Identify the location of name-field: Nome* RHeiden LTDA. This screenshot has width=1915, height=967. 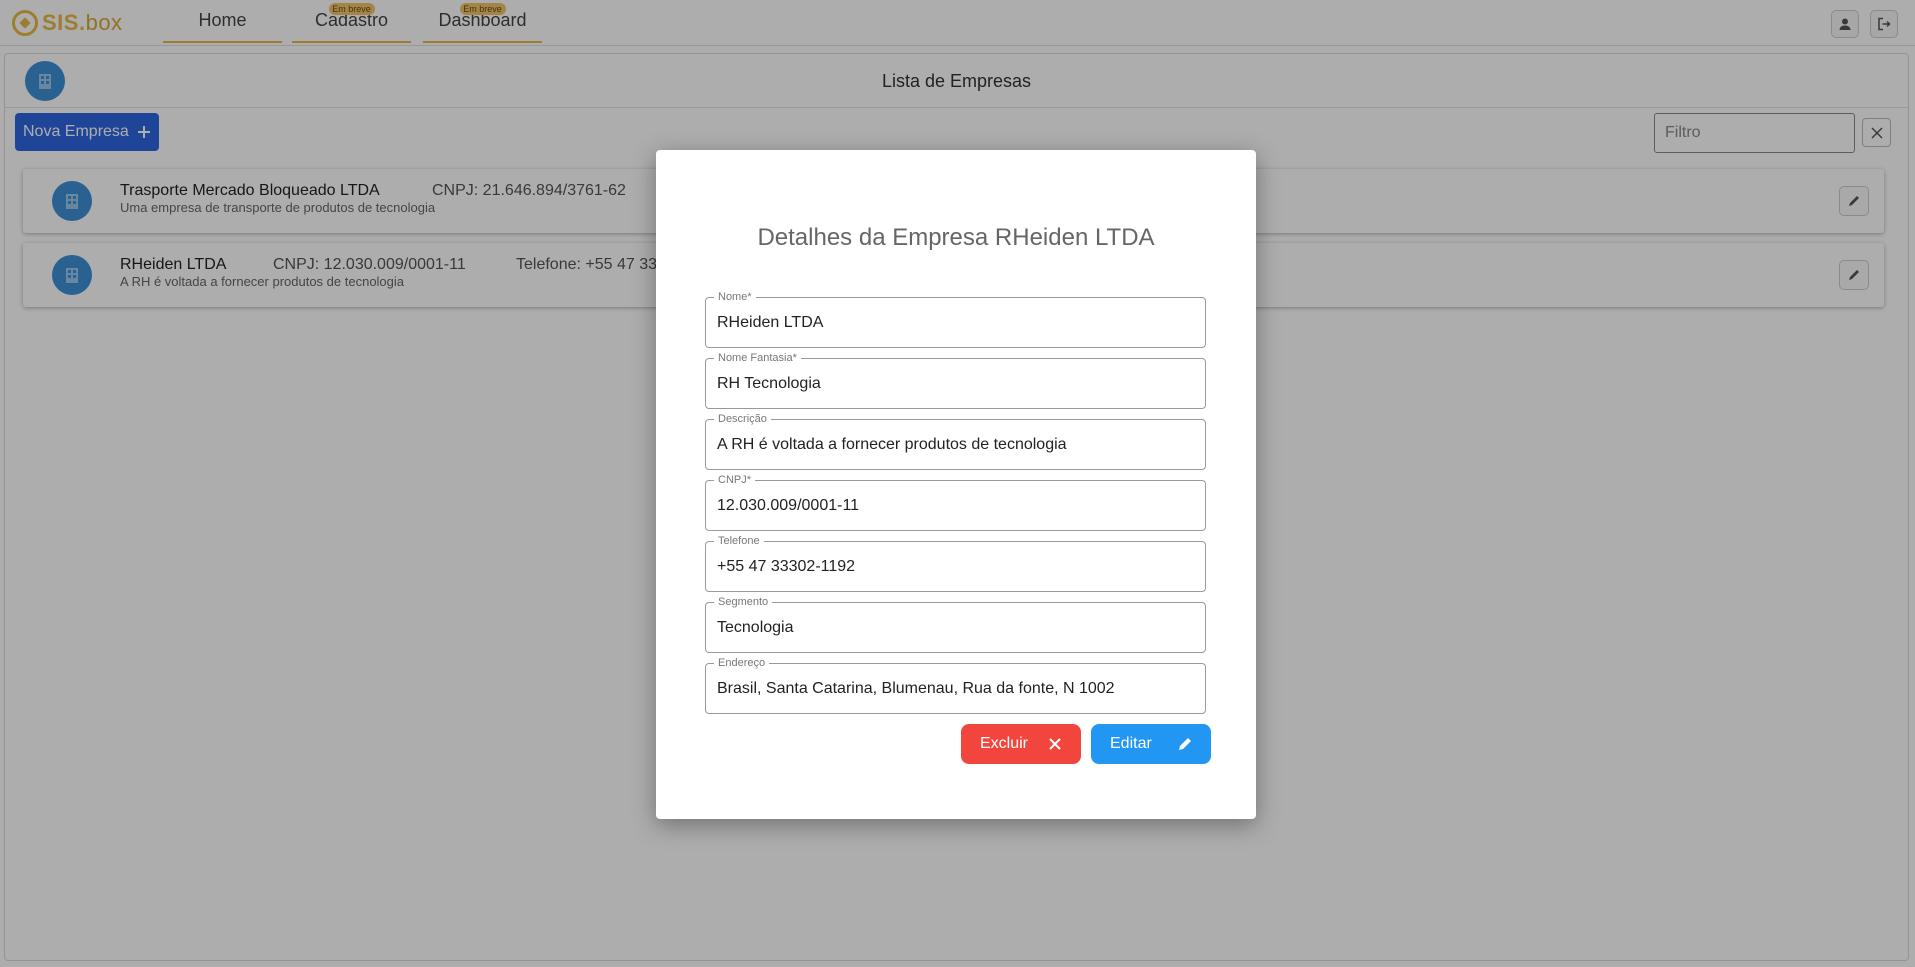
(955, 319).